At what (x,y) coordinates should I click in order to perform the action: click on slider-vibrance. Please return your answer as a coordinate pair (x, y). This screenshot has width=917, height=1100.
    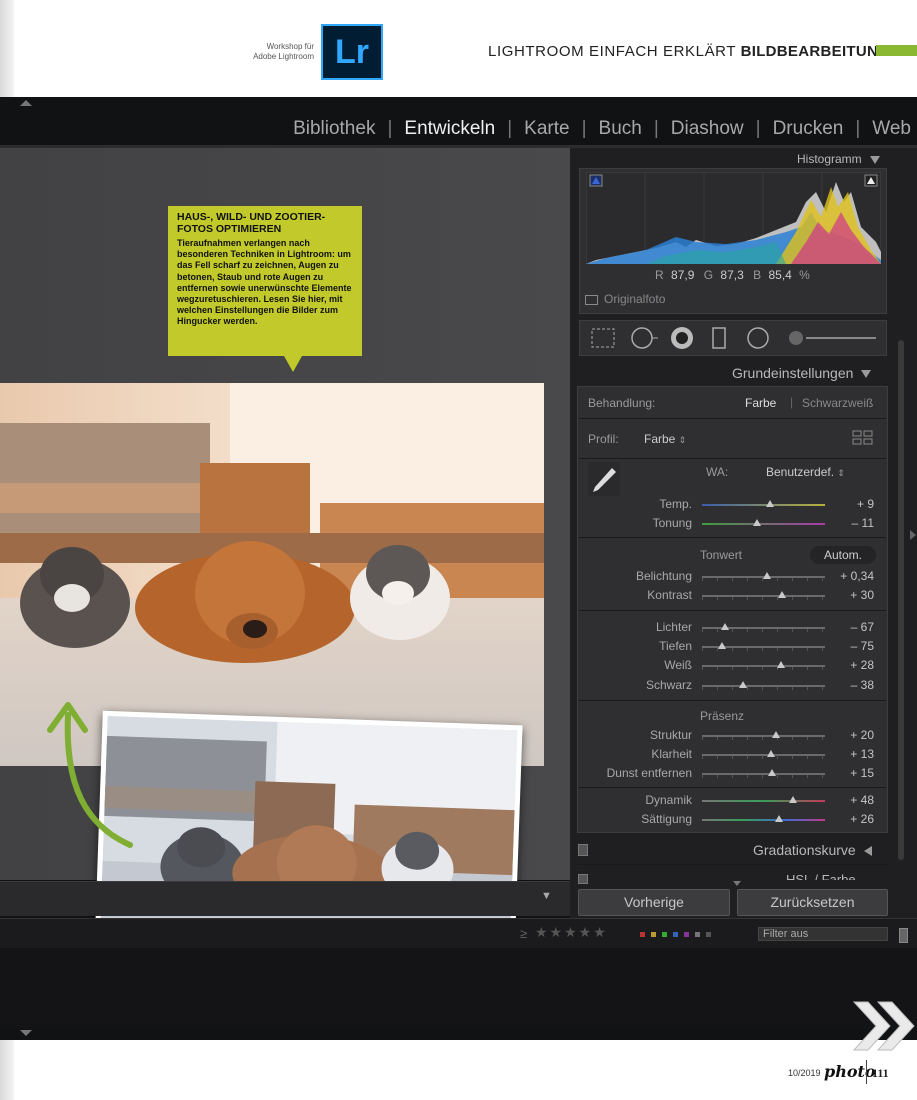
    Looking at the image, I should click on (763, 799).